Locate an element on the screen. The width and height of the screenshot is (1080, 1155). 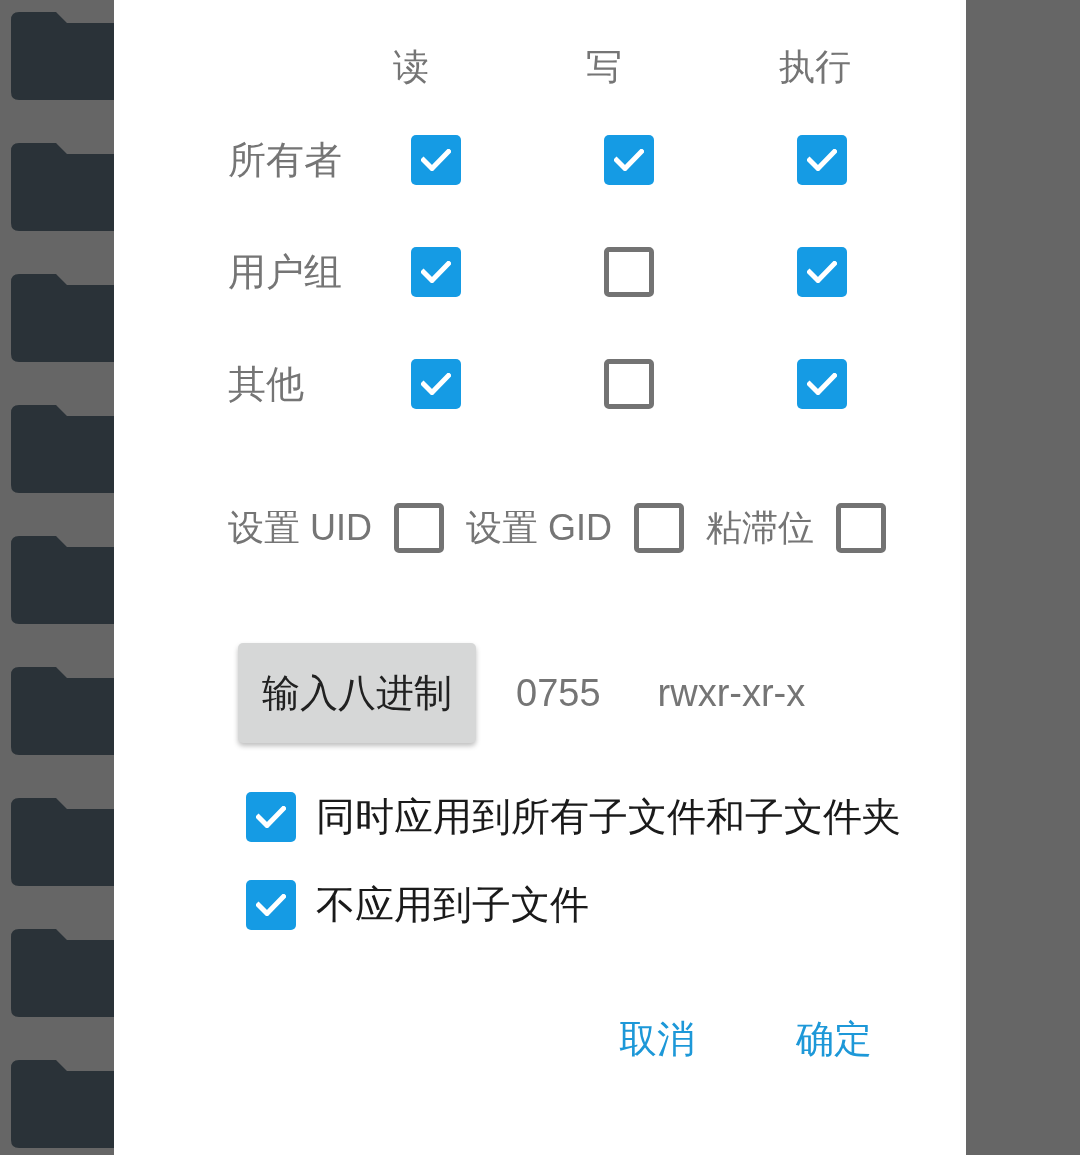
symbolic-permissions: rwxr-xr-x is located at coordinates (731, 693).